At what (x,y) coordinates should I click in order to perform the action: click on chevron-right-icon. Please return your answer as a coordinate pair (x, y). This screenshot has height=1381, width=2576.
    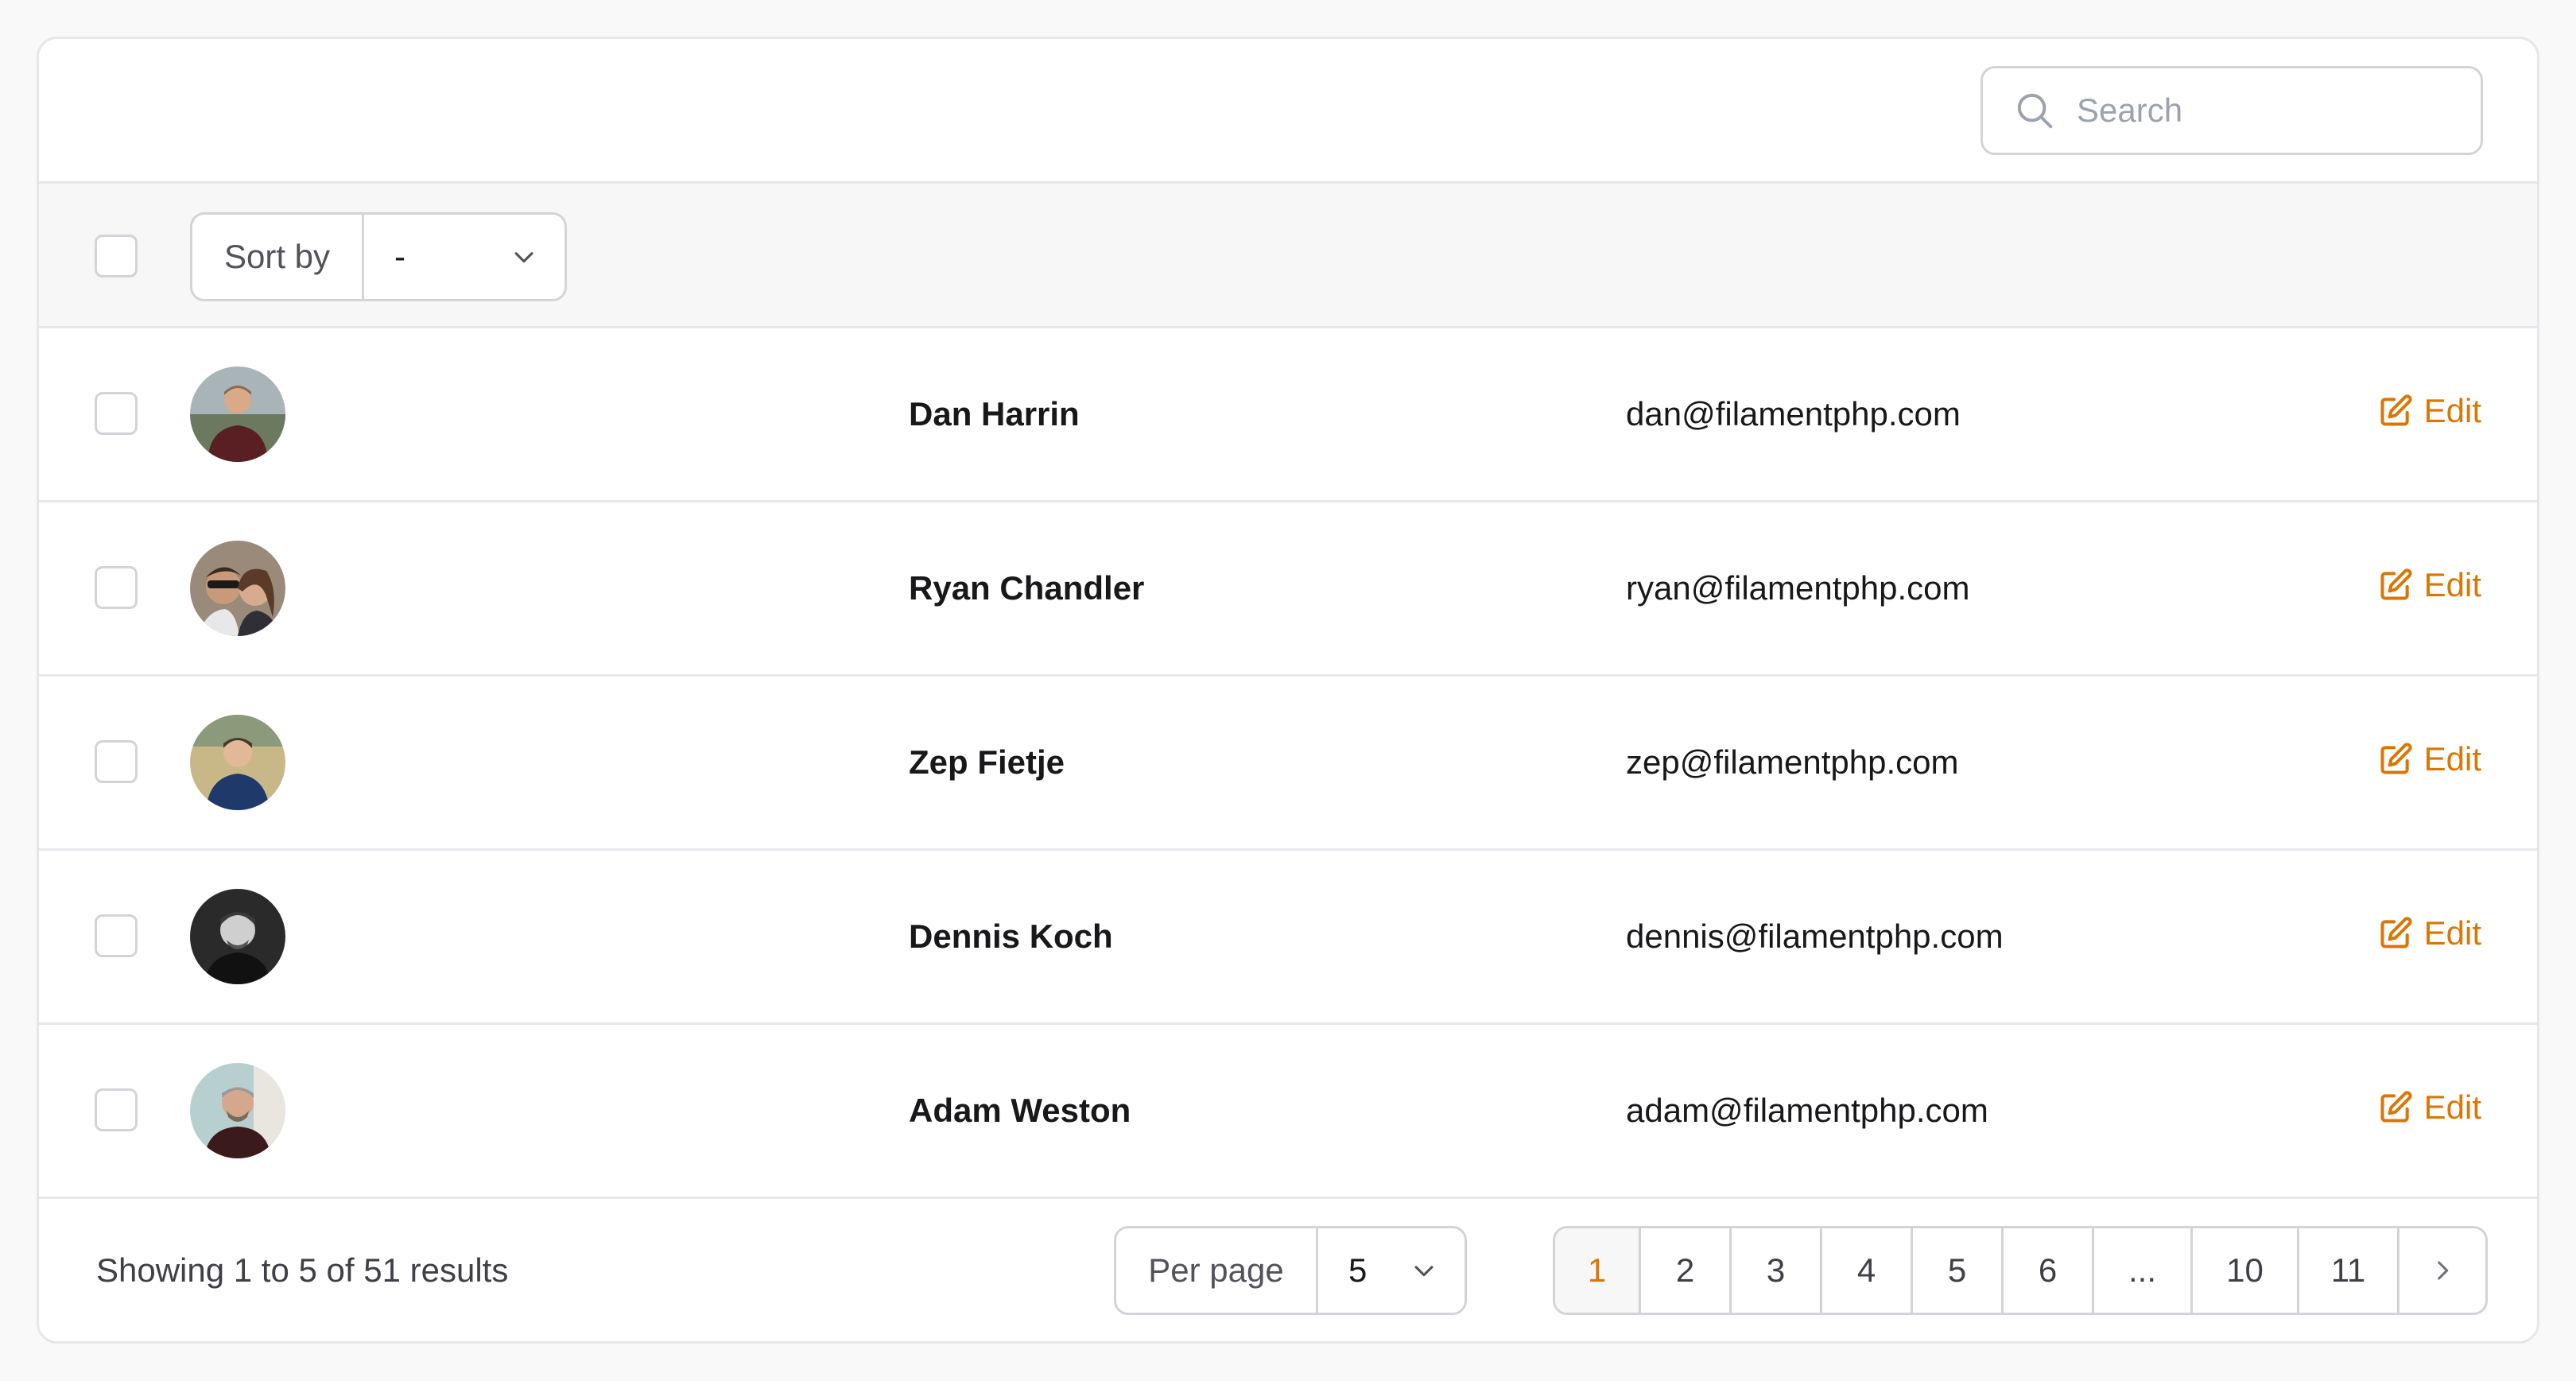
    Looking at the image, I should click on (2442, 1271).